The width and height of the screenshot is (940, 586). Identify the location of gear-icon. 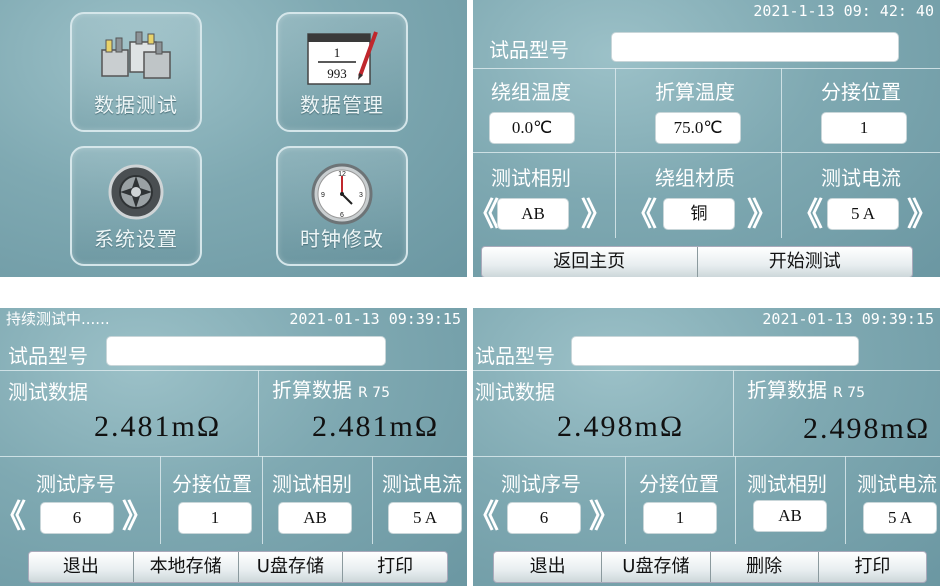
(136, 194).